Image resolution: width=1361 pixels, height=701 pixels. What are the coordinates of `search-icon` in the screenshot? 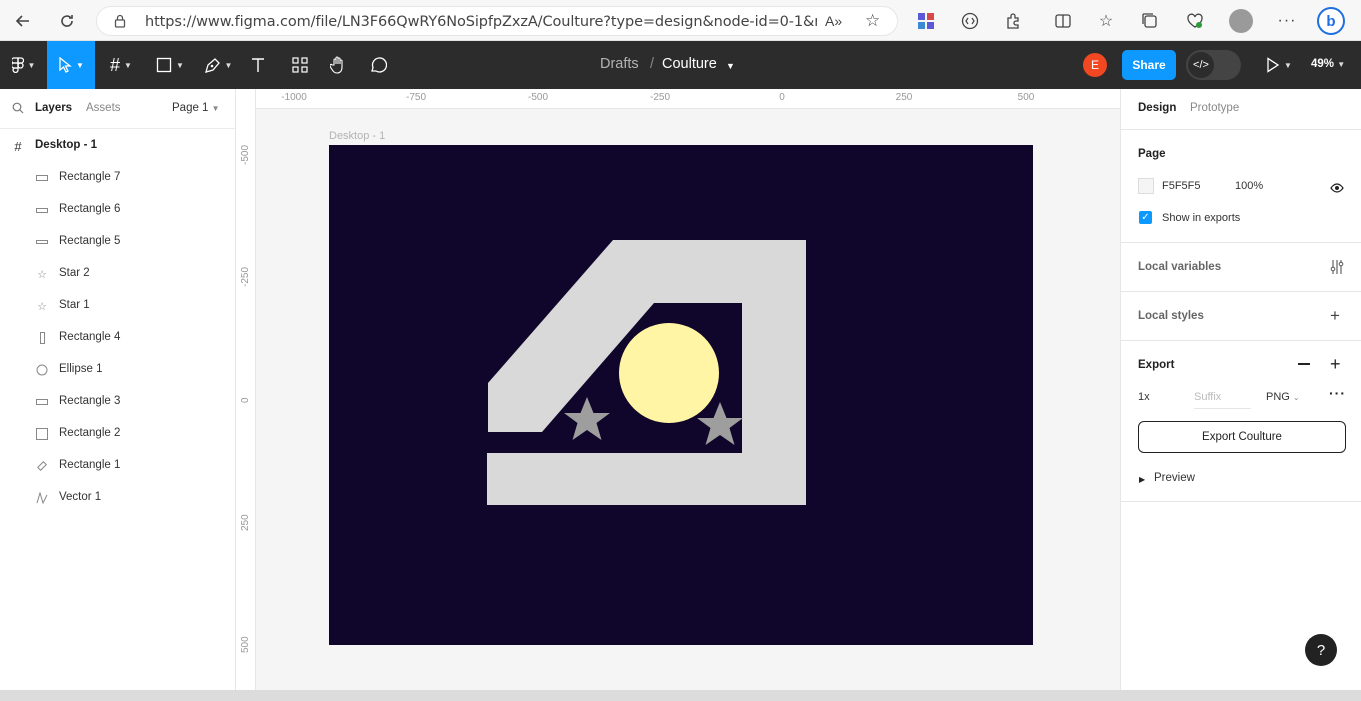 It's located at (18, 110).